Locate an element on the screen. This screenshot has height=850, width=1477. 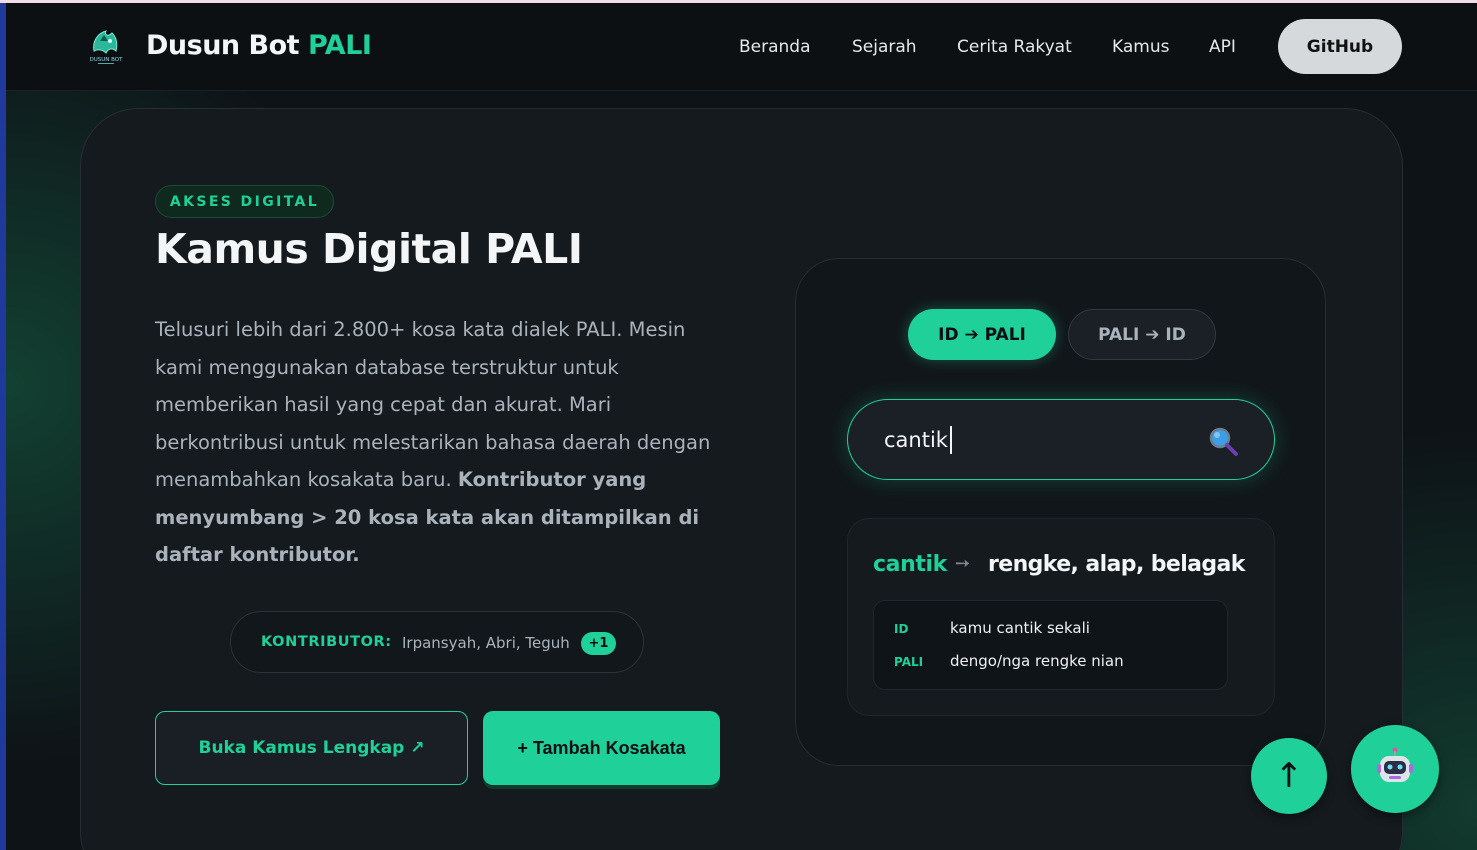
chatbot-button is located at coordinates (1395, 769).